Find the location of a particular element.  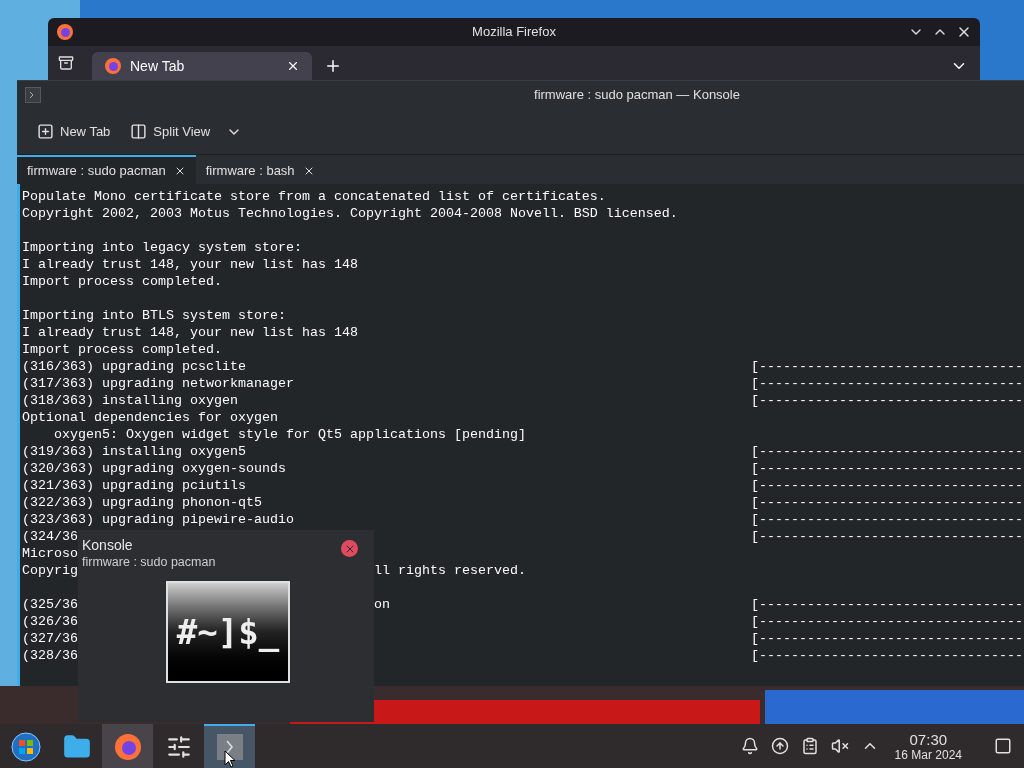

terminal-line: (322/363) upgrading phonon-qt5 is located at coordinates (142, 502).